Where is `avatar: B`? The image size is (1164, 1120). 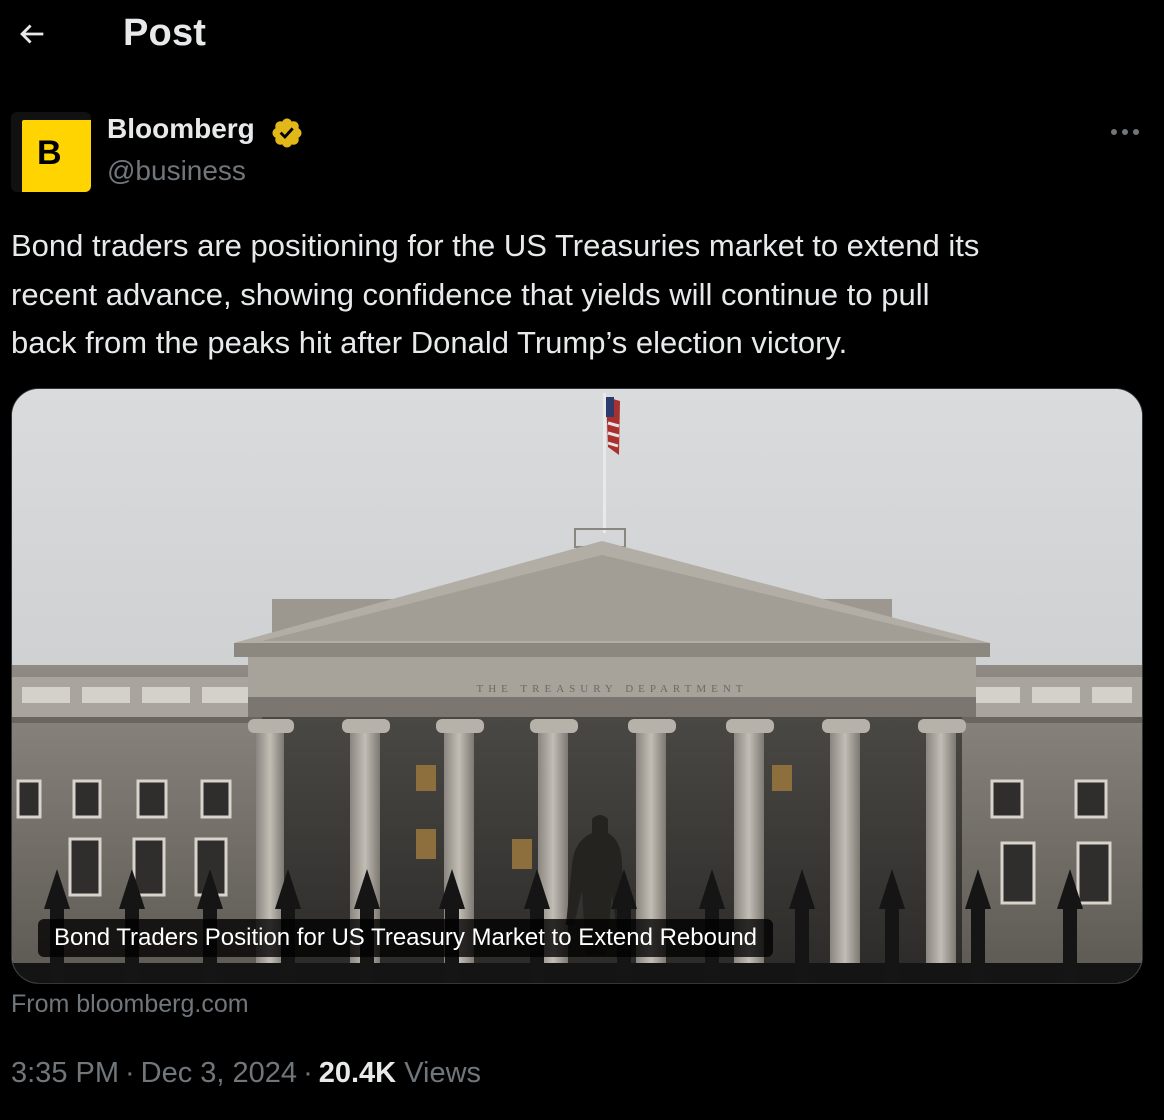 avatar: B is located at coordinates (51, 152).